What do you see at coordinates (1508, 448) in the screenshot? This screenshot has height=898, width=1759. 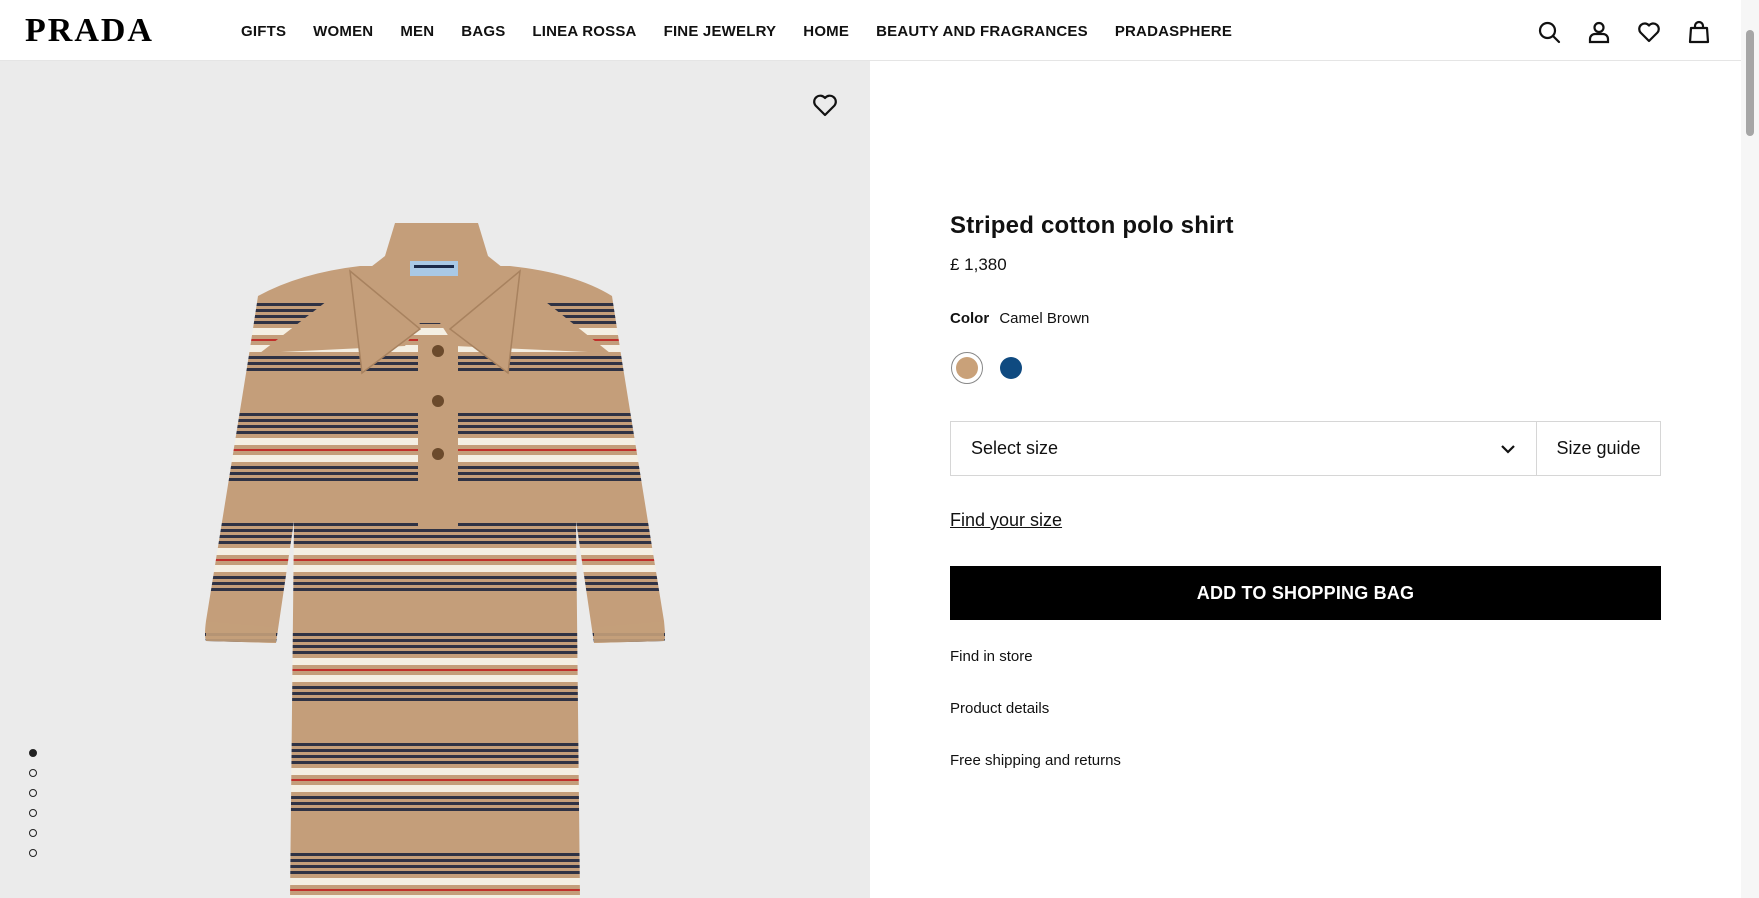 I see `chevron-down-icon` at bounding box center [1508, 448].